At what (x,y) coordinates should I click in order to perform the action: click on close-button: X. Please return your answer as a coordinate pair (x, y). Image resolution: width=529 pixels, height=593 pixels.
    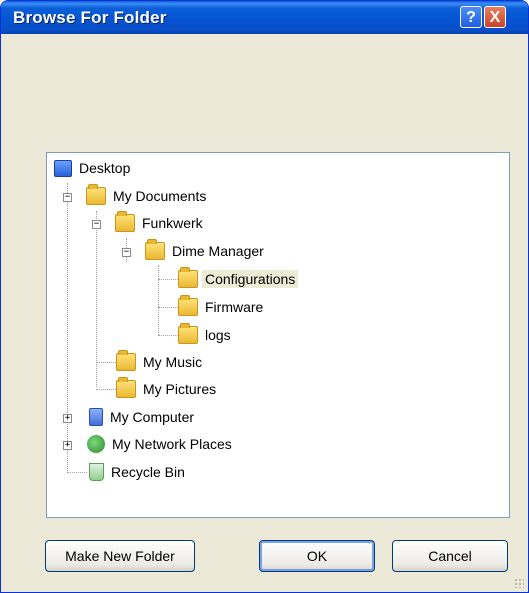
    Looking at the image, I should click on (495, 17).